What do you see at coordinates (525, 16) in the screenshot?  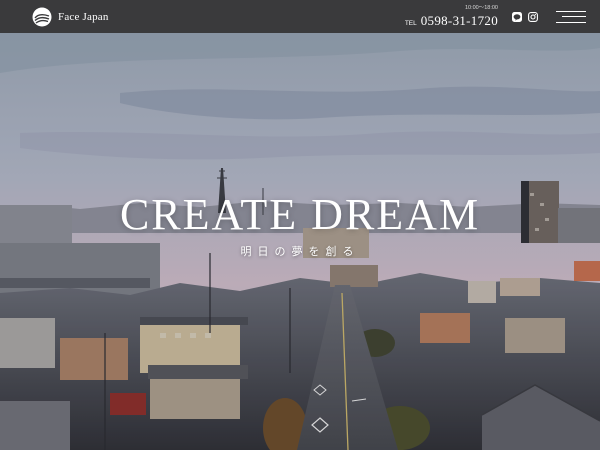 I see `social-links` at bounding box center [525, 16].